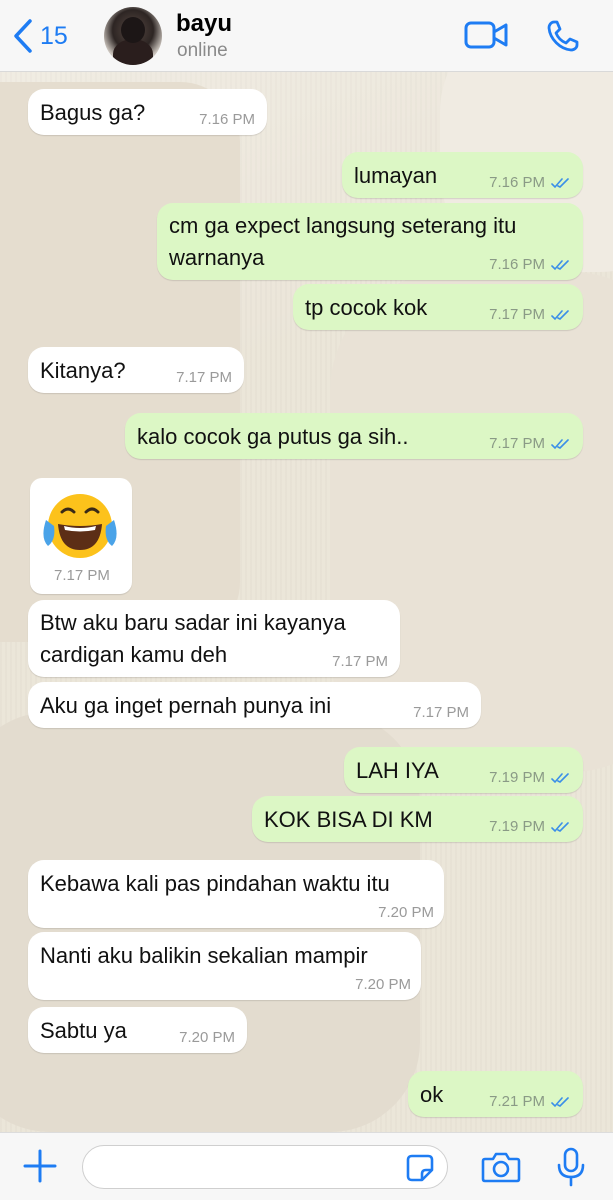 The width and height of the screenshot is (613, 1200). I want to click on message-text: lumayan, so click(396, 175).